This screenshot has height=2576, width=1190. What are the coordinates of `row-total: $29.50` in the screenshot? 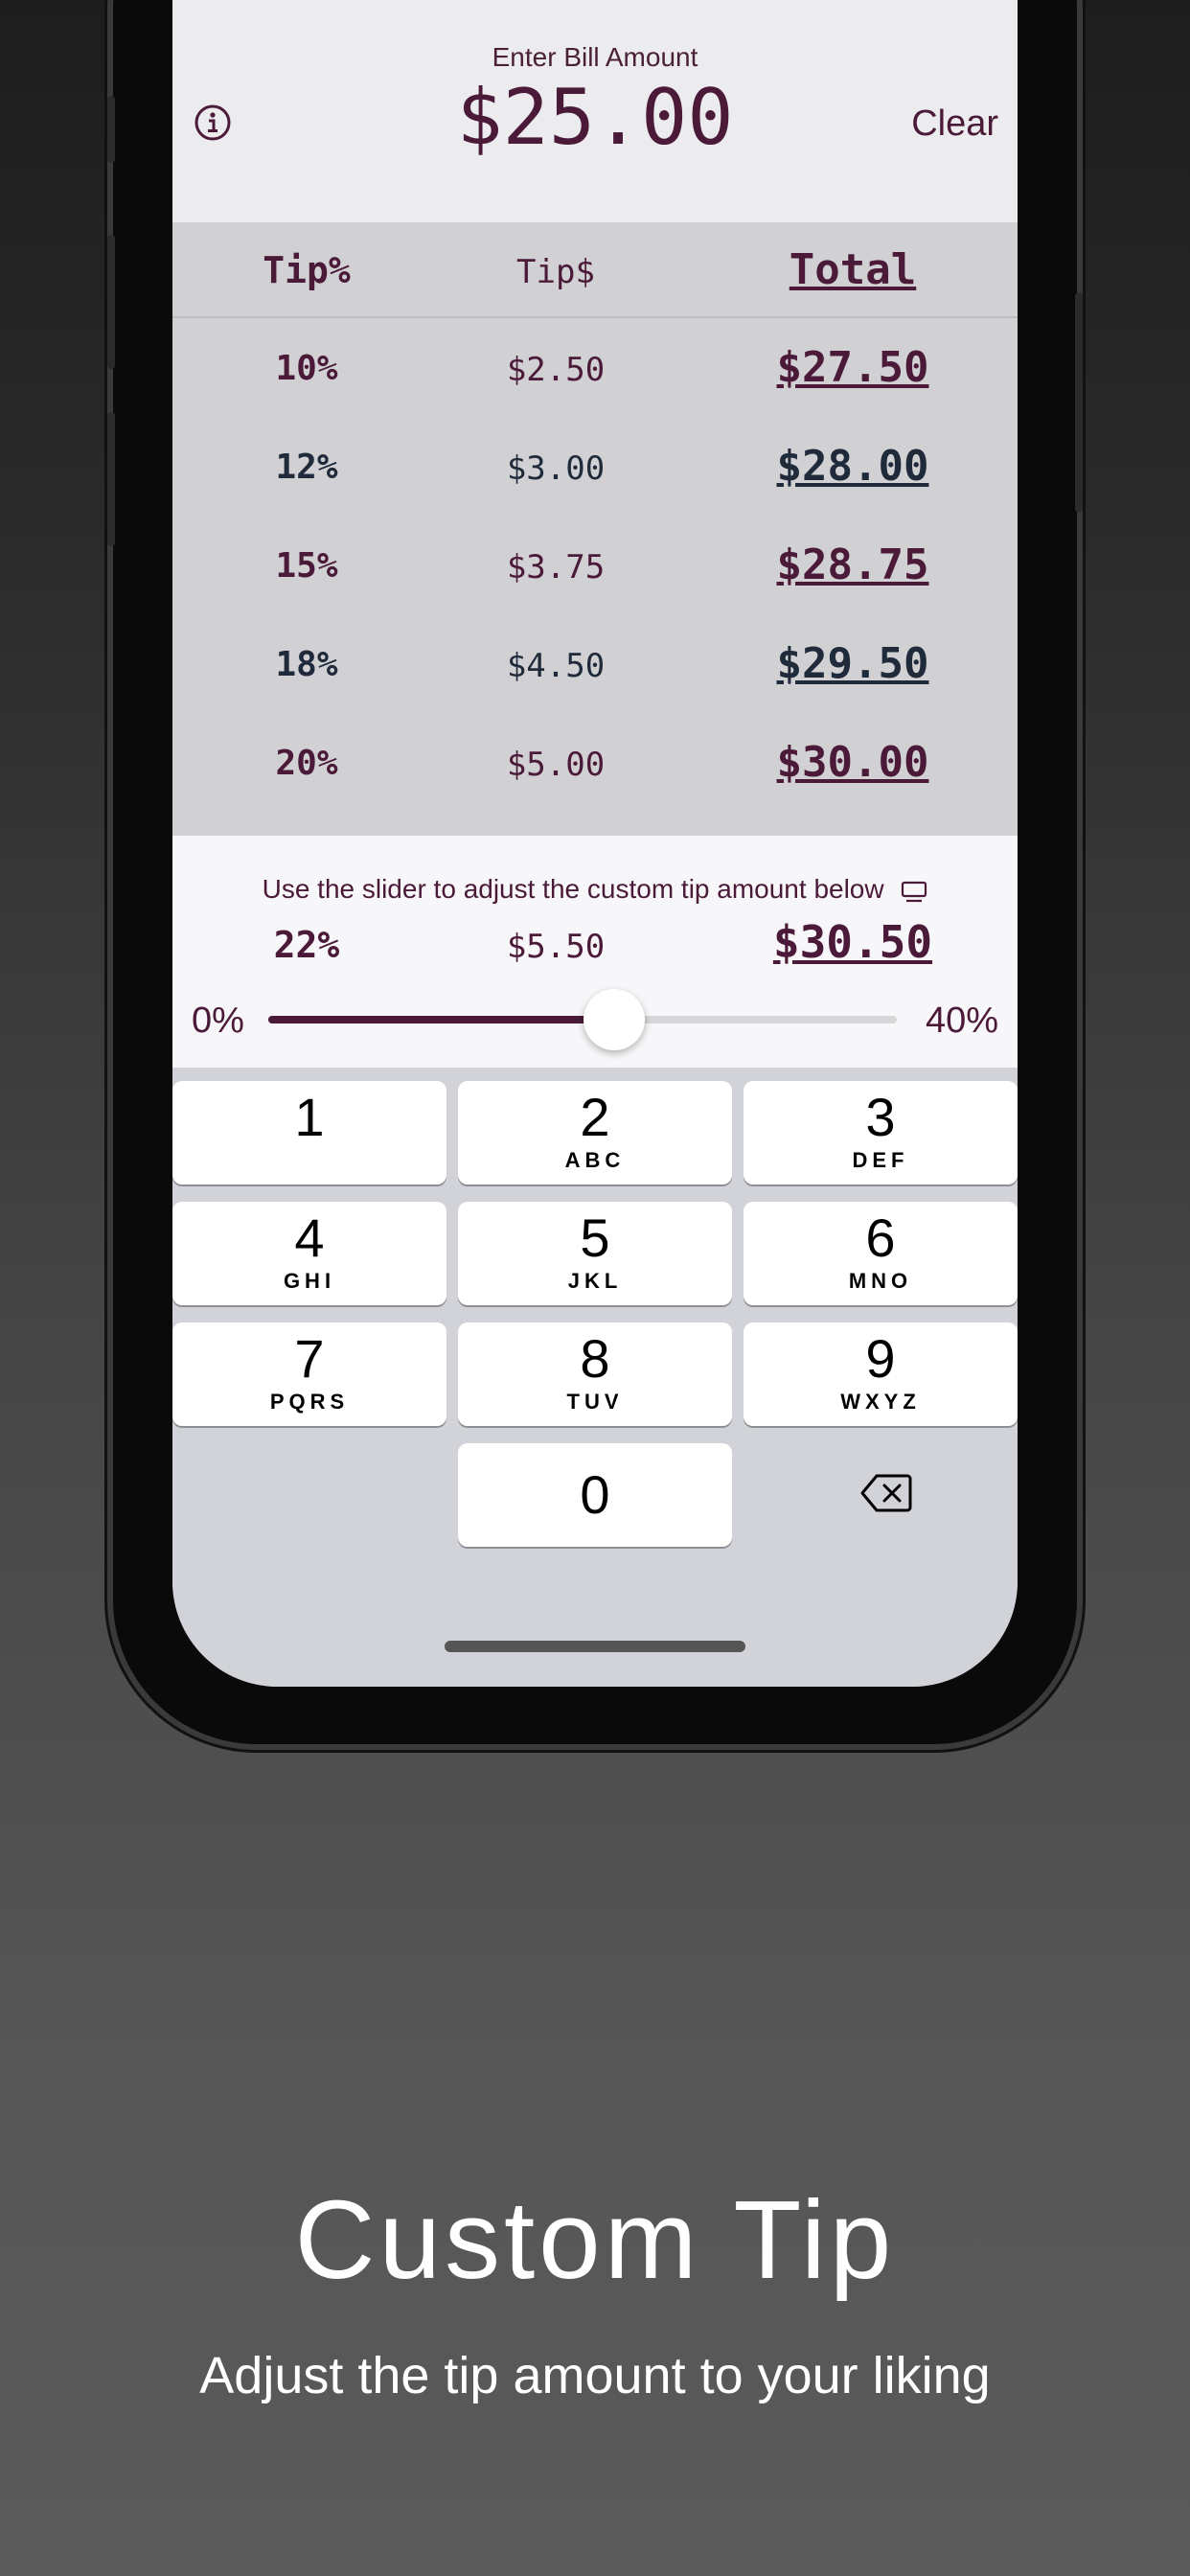 It's located at (853, 663).